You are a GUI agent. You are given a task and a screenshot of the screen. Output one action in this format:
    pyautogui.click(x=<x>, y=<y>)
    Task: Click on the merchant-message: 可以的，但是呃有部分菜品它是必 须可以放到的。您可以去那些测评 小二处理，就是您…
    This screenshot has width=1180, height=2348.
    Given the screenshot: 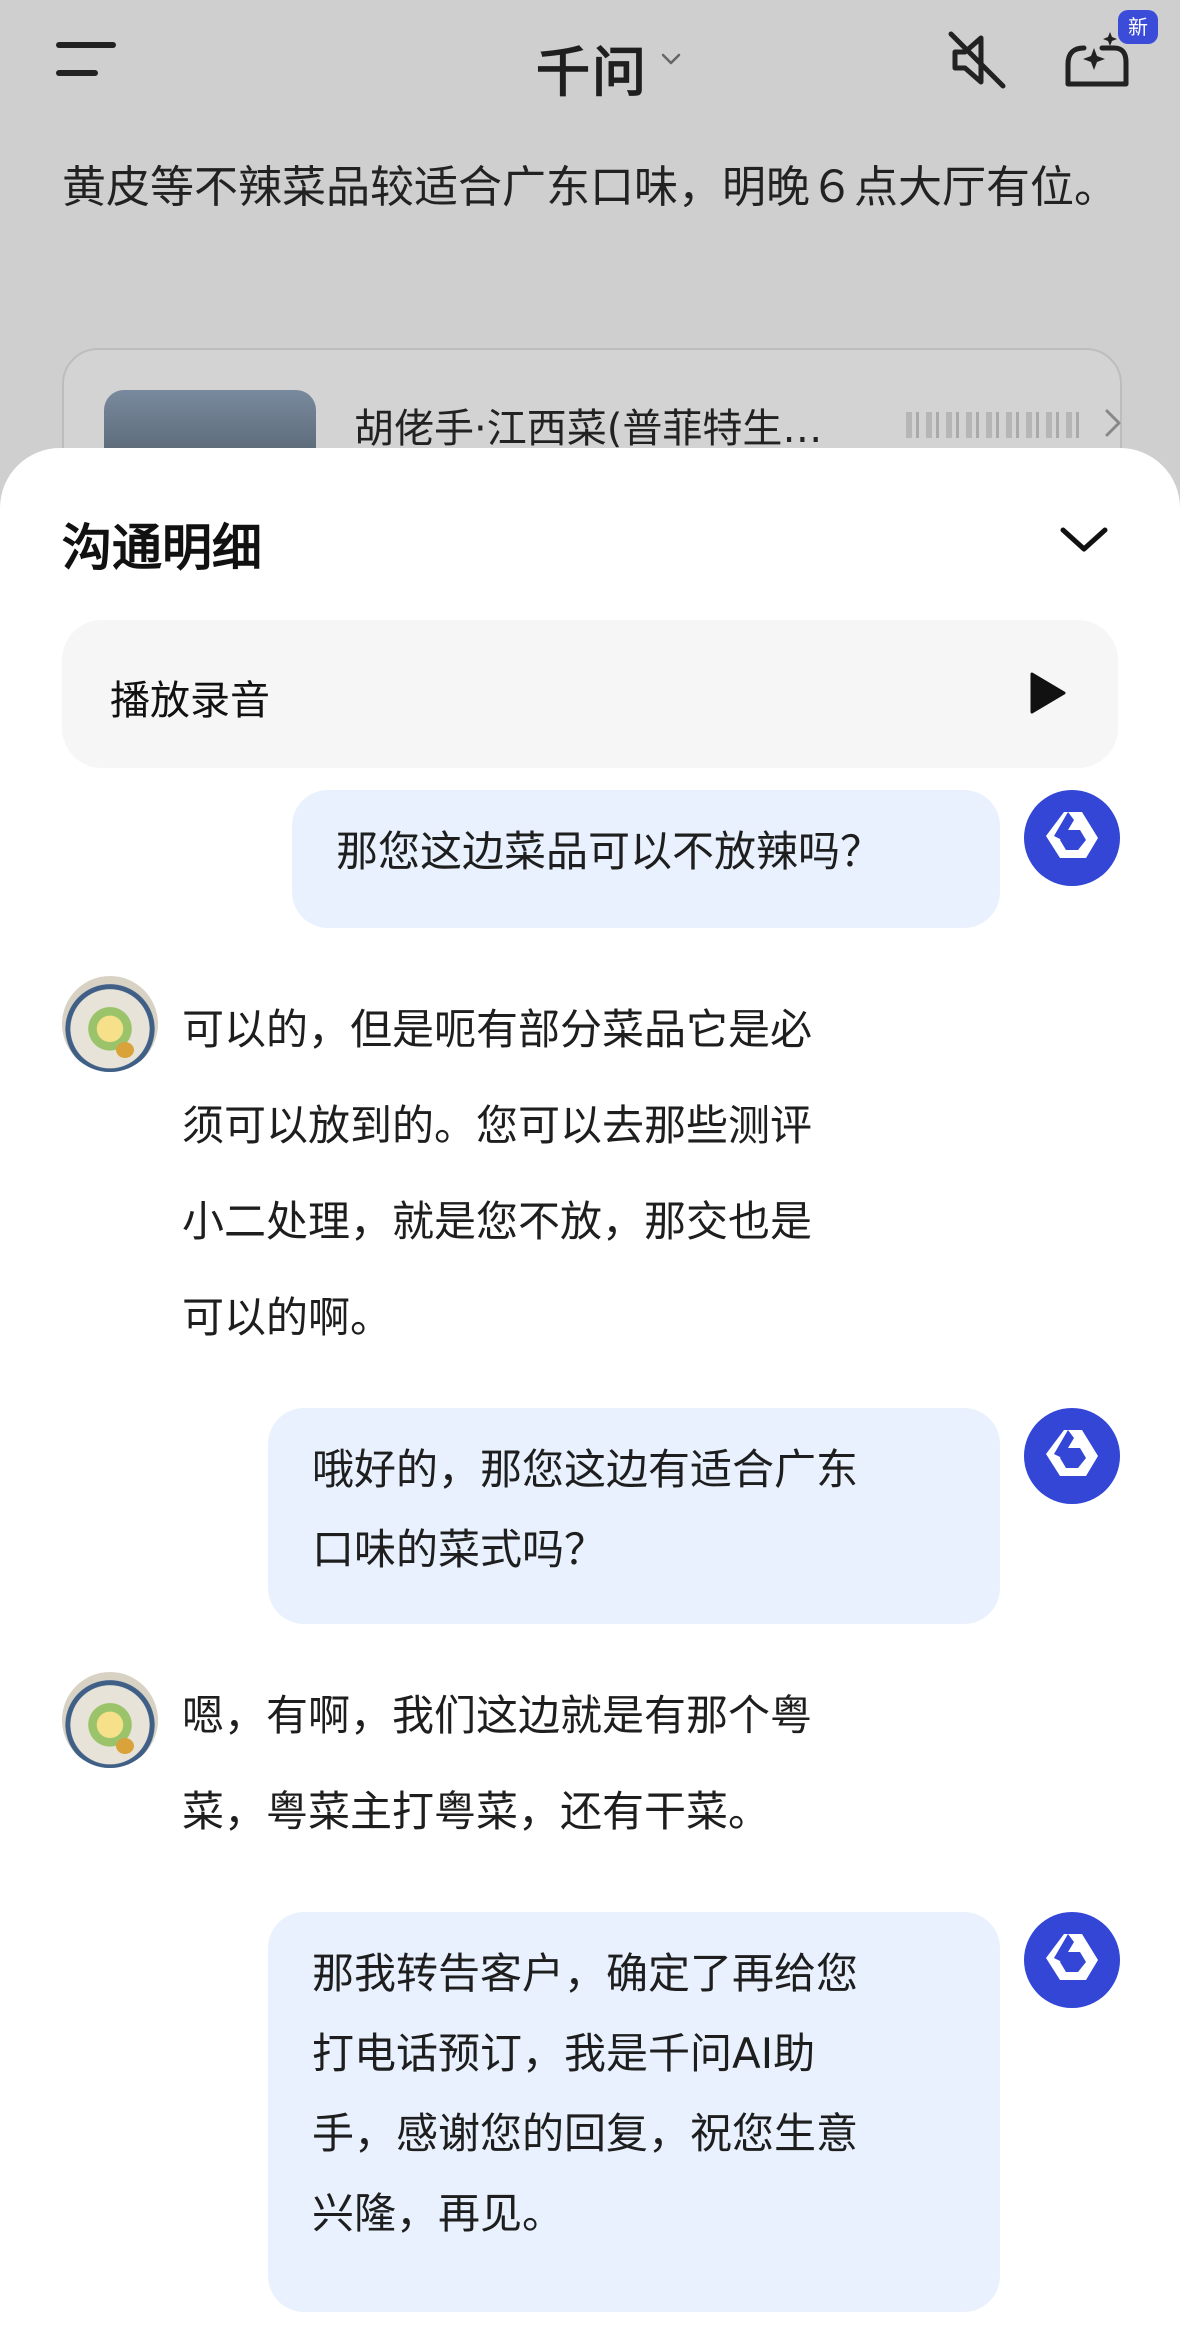 What is the action you would take?
    pyautogui.click(x=552, y=1174)
    